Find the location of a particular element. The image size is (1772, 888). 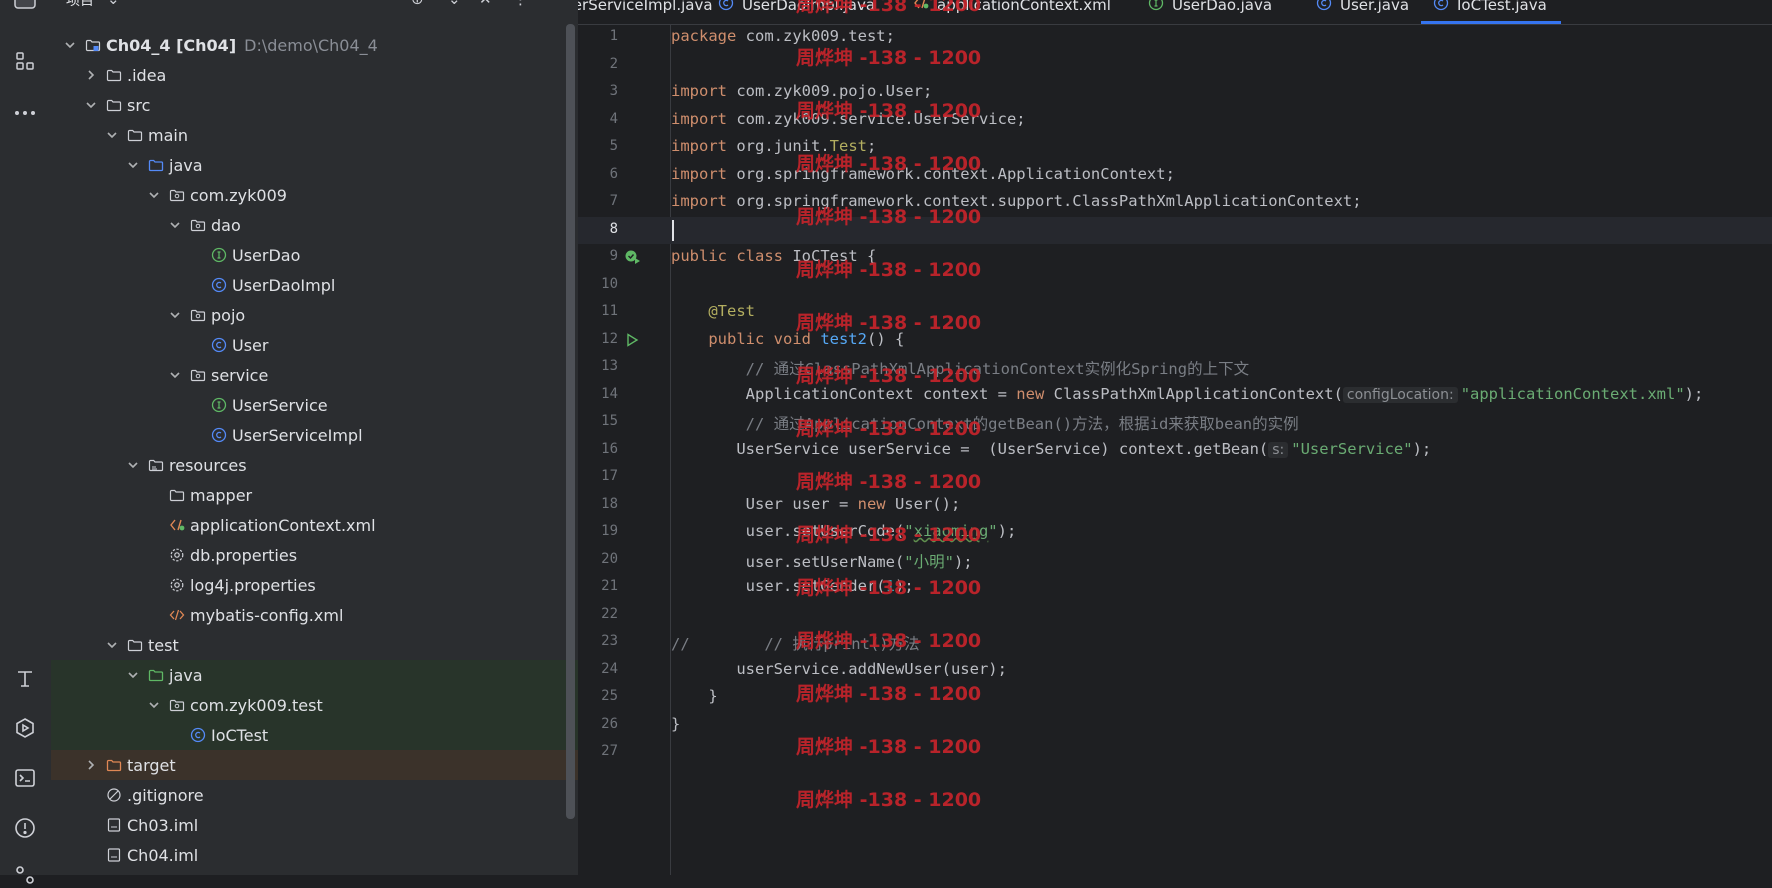

line-number: 26 is located at coordinates (598, 724).